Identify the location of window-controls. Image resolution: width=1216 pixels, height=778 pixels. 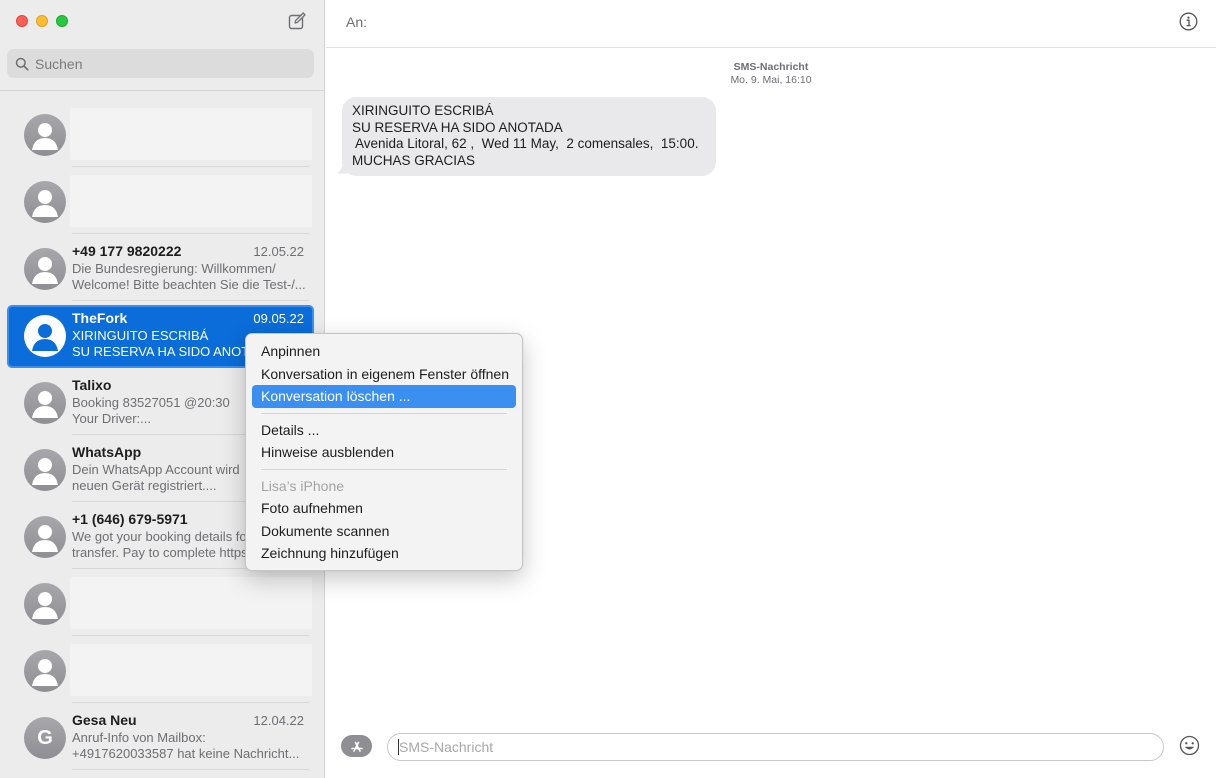
(42, 21).